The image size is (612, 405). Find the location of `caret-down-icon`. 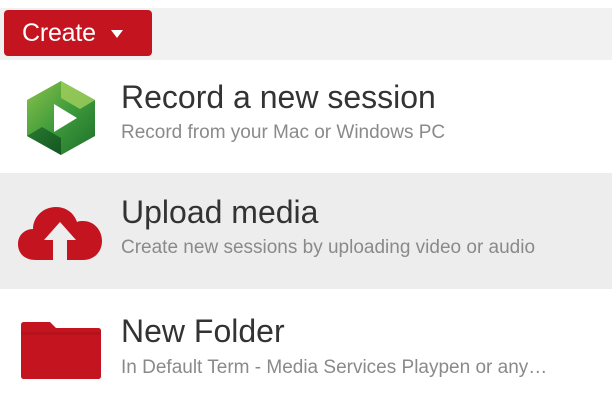

caret-down-icon is located at coordinates (116, 34).